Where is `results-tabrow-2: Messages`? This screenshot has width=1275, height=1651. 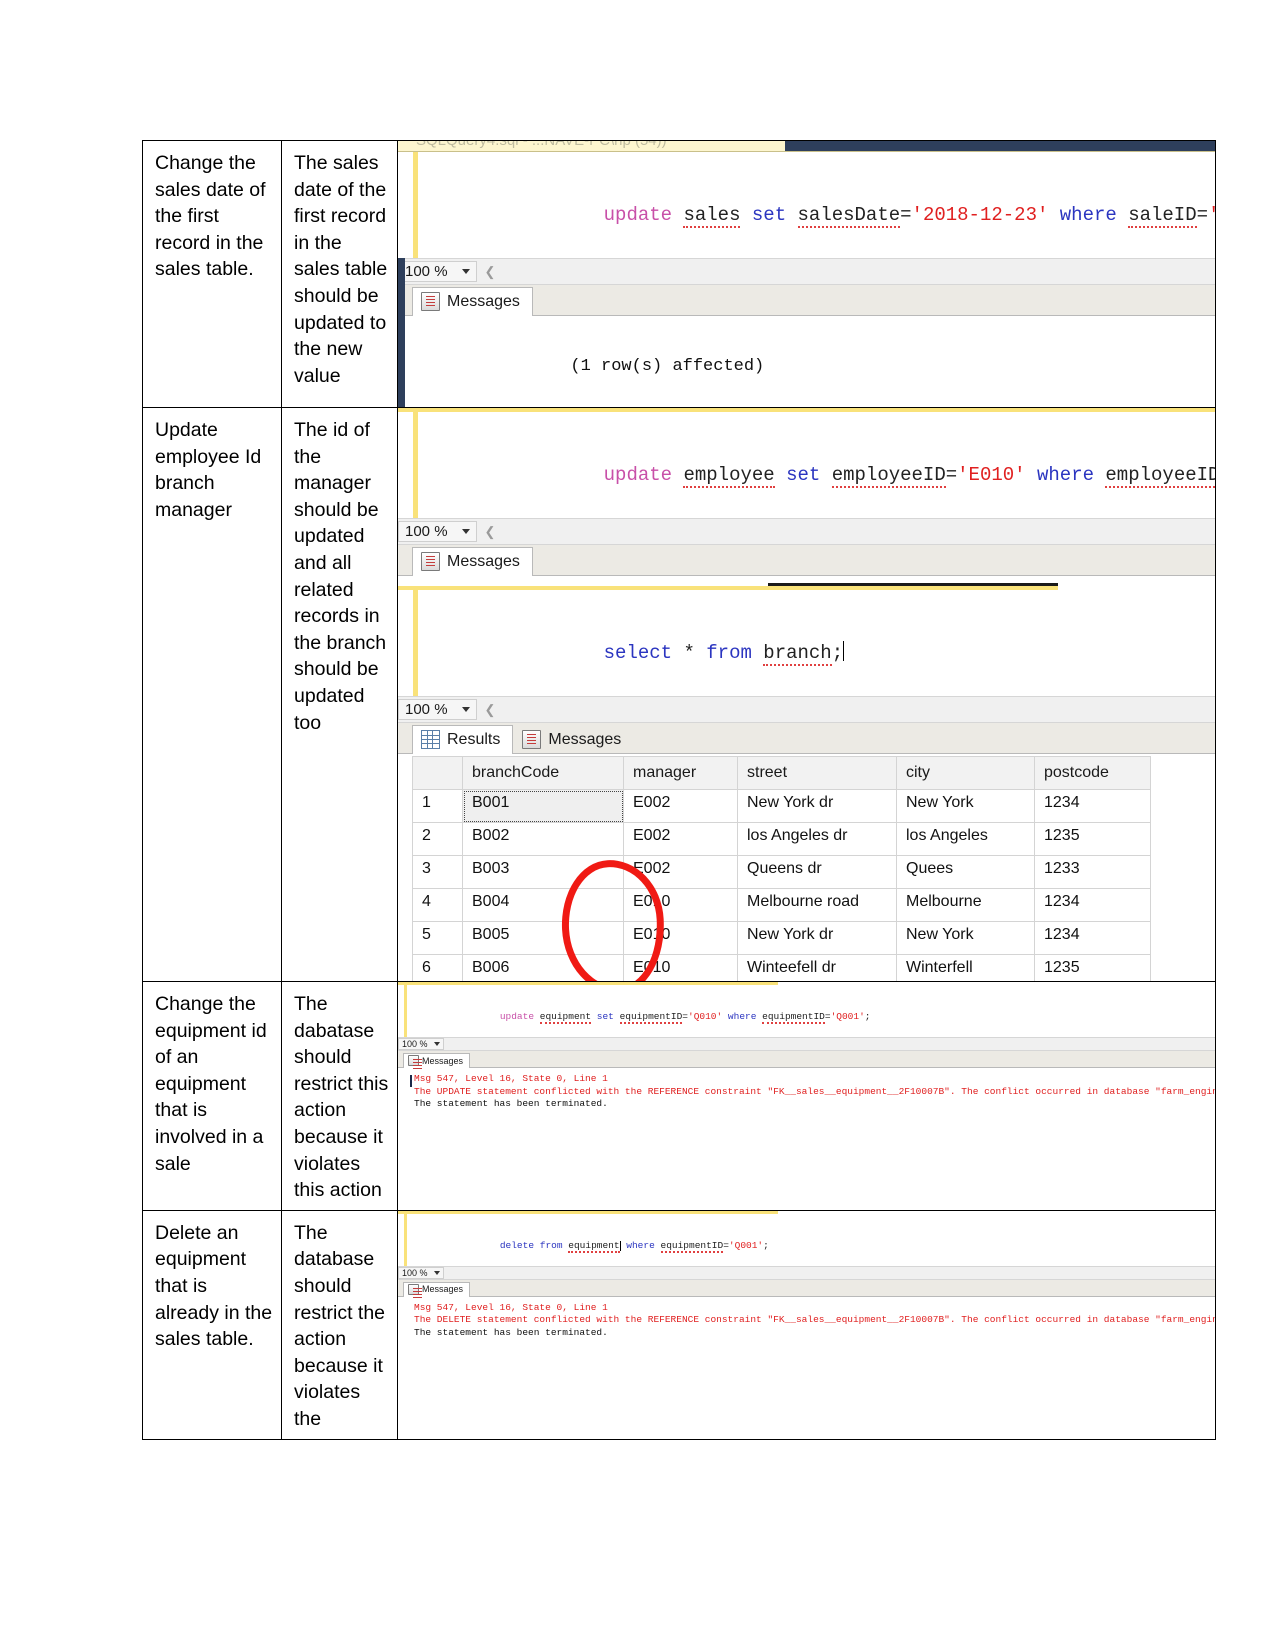
results-tabrow-2: Messages is located at coordinates (806, 560).